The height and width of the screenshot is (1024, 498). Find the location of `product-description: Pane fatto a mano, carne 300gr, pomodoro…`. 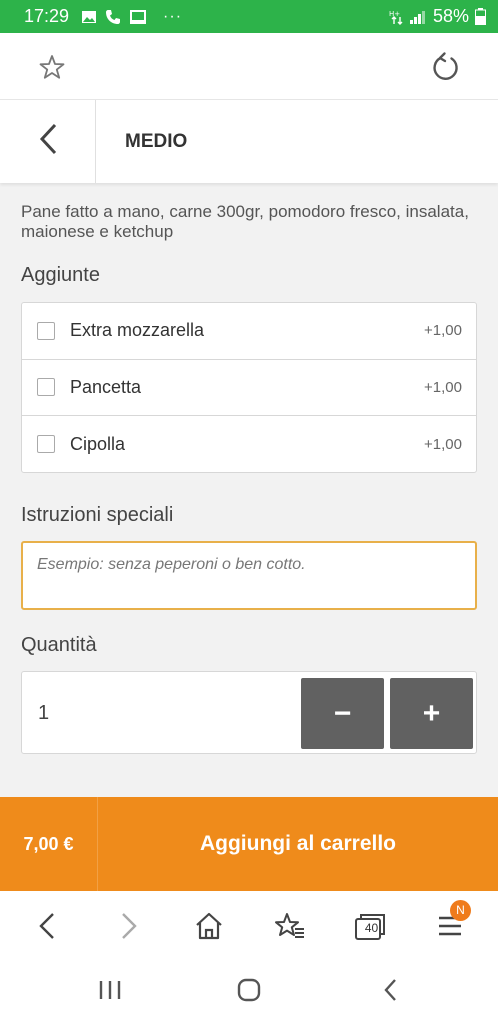

product-description: Pane fatto a mano, carne 300gr, pomodoro… is located at coordinates (245, 221).